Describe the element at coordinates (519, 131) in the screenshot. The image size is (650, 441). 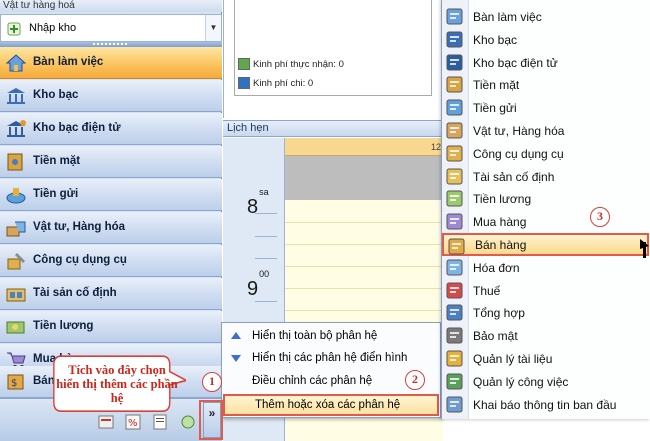
I see `module-item-label: Vật tư, Hàng hóa` at that location.